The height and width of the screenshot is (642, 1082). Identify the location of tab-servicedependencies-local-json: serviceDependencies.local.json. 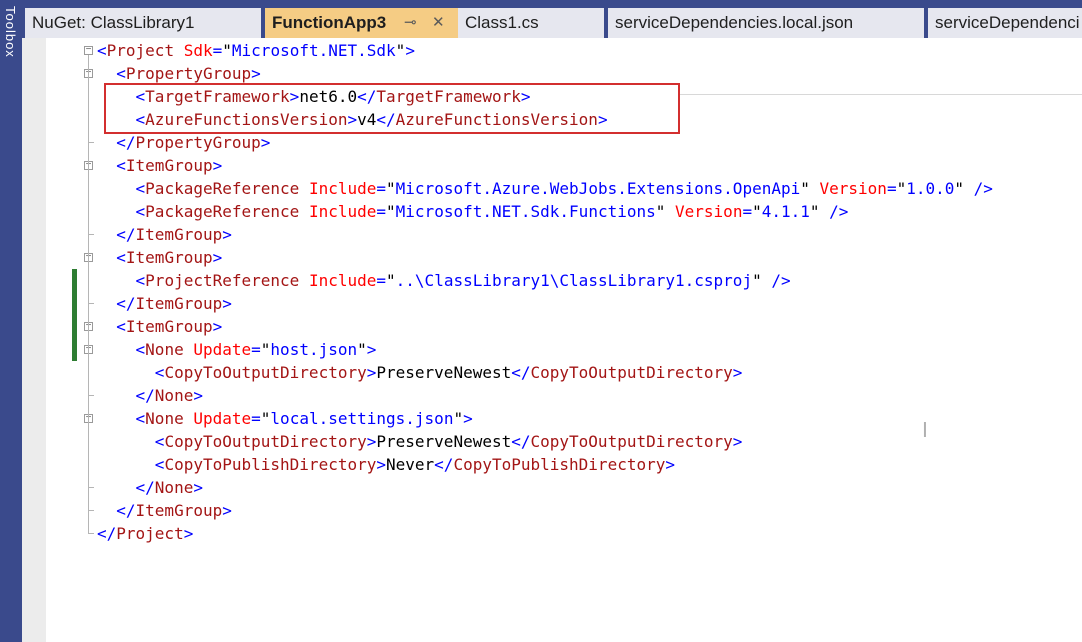
(766, 23).